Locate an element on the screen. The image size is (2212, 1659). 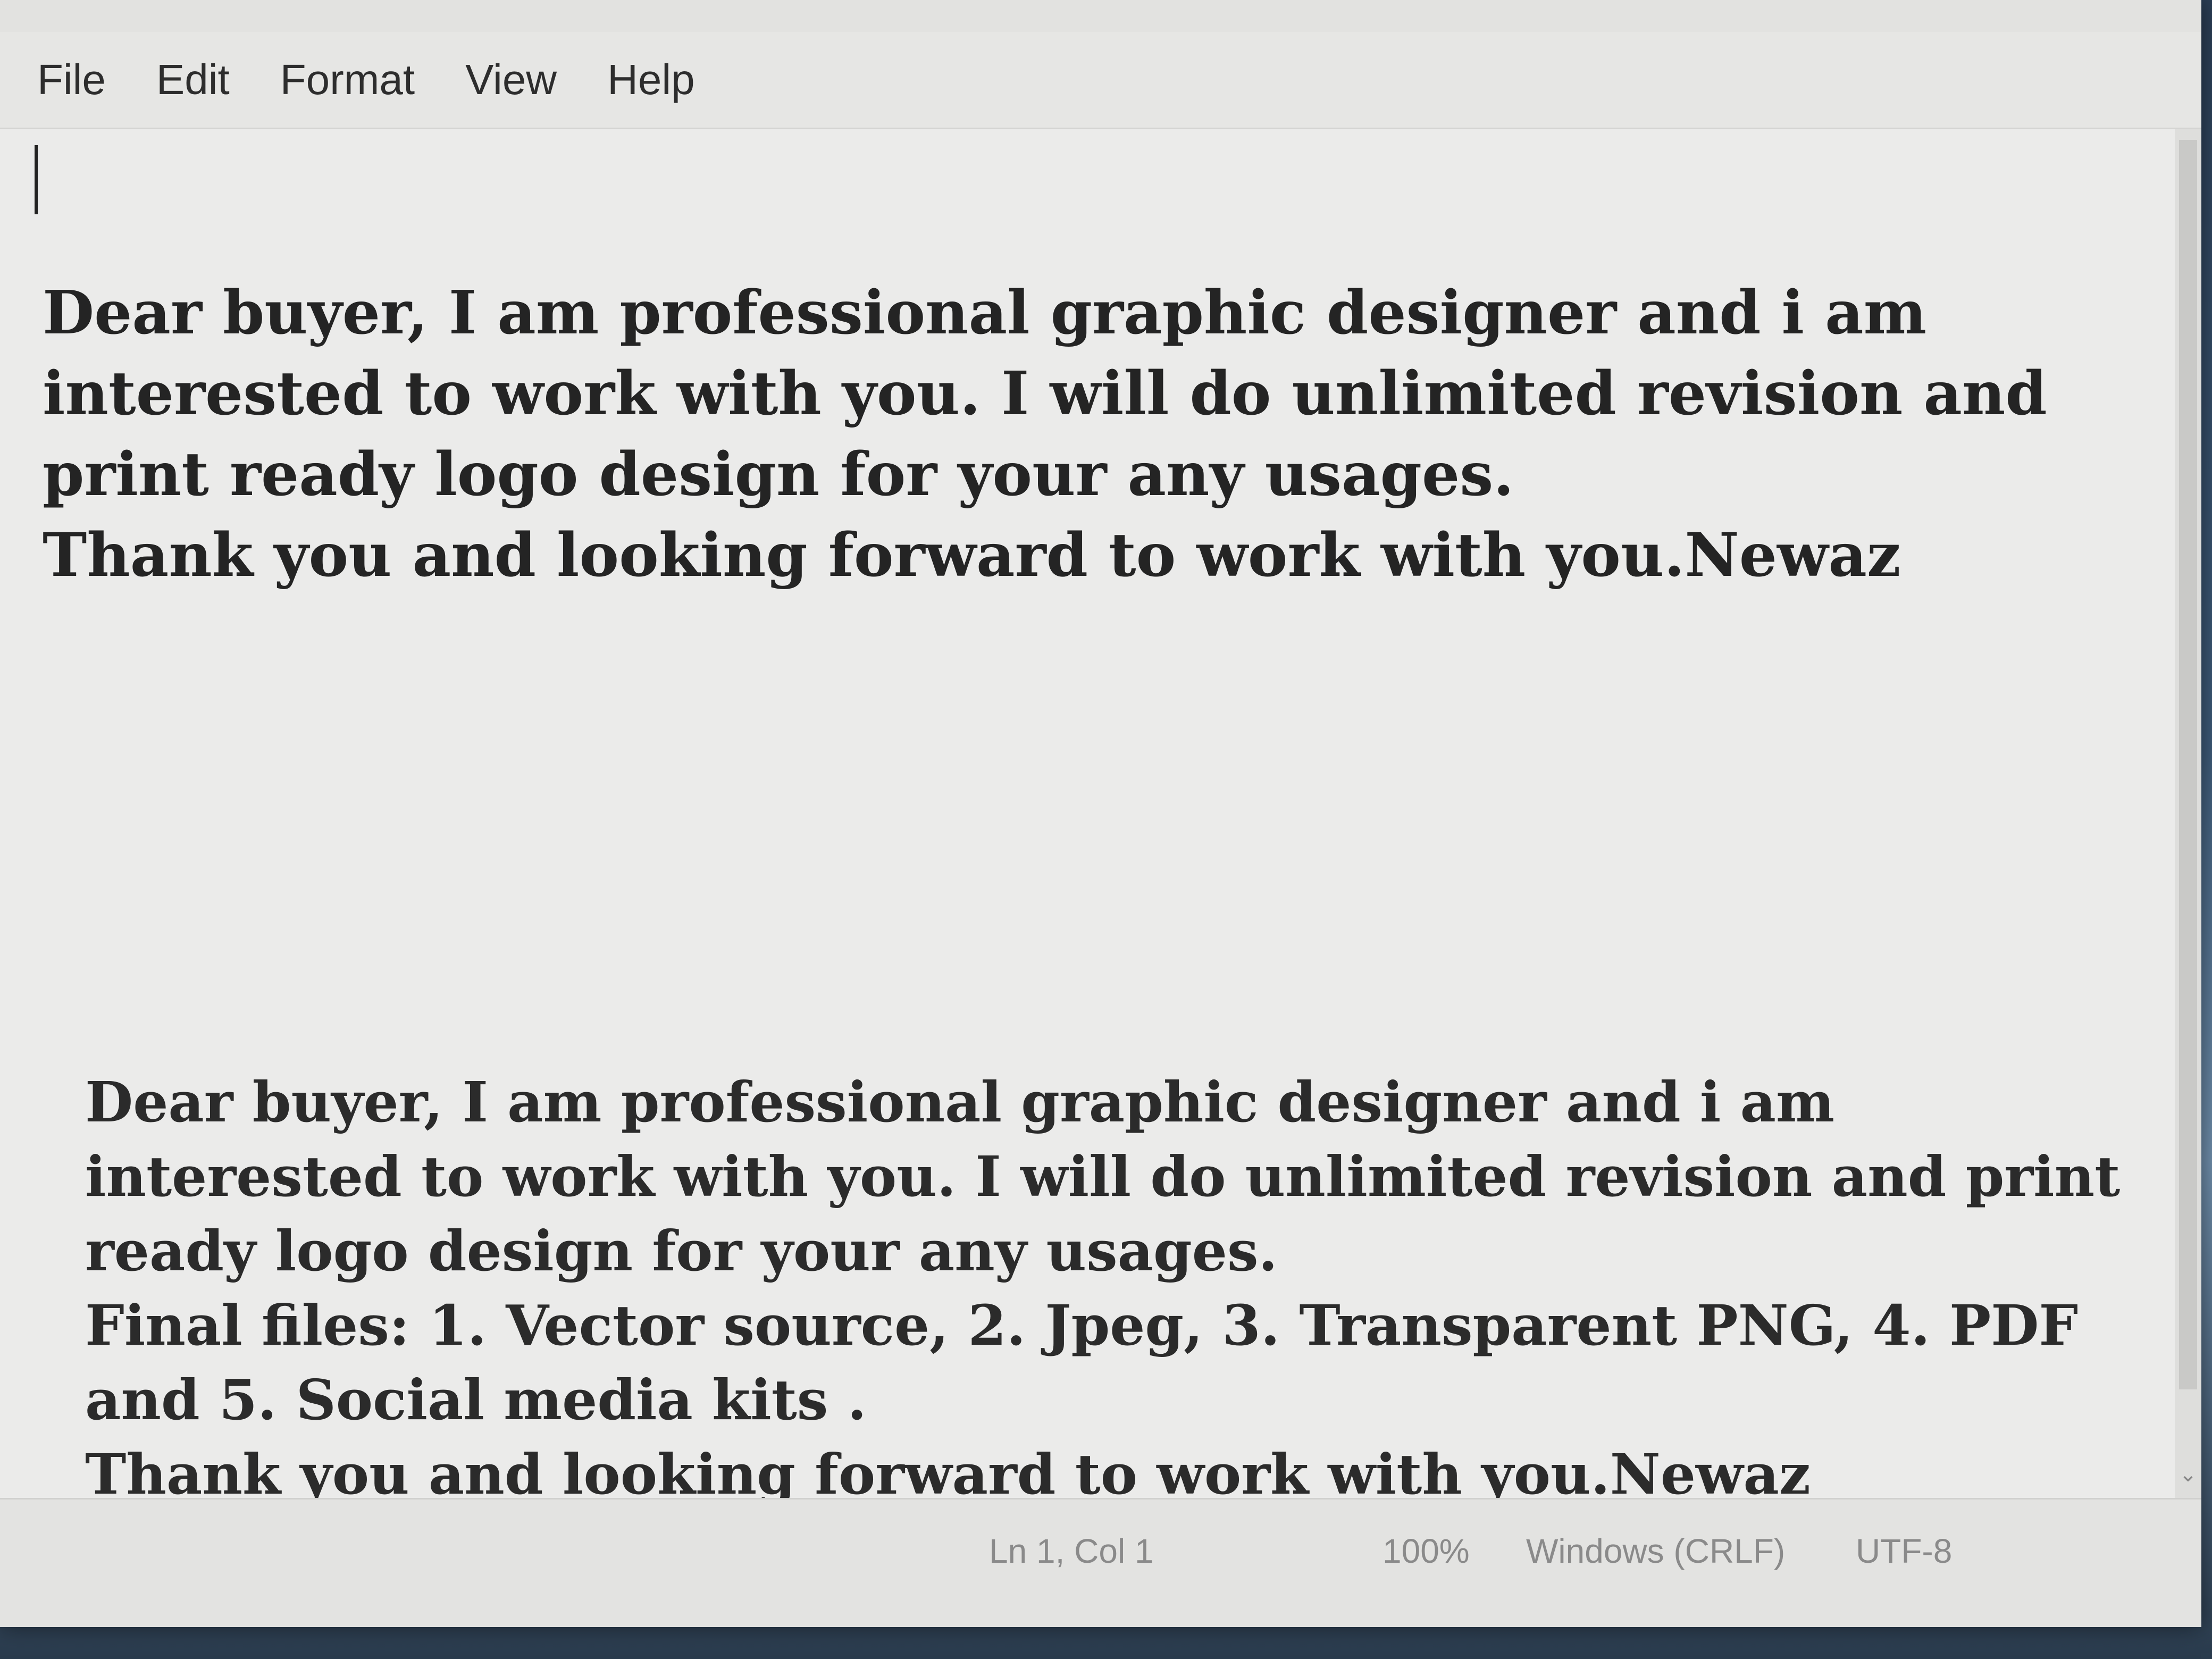
status-encoding: UTF-8 is located at coordinates (1904, 1551).